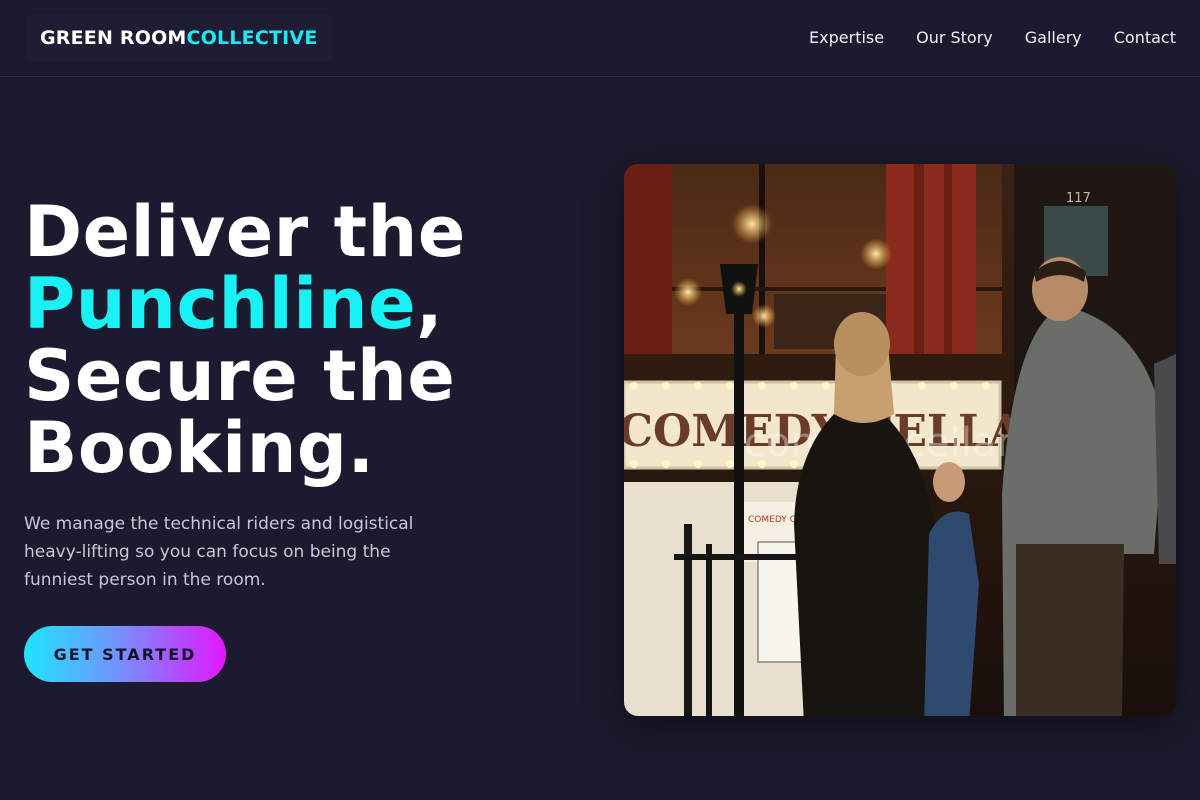  I want to click on nav-link-contact: Contact, so click(1145, 37).